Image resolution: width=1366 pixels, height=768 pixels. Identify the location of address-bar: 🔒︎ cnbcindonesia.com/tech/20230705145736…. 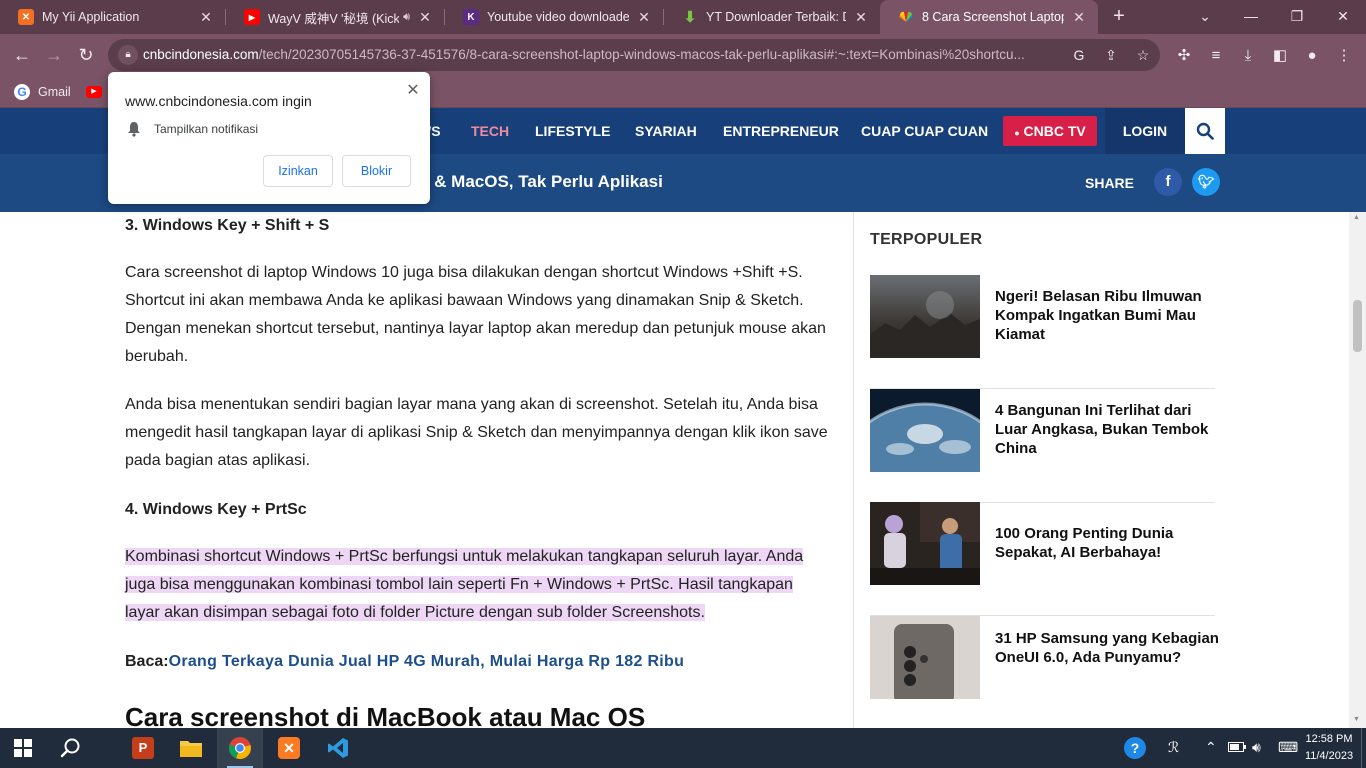
(634, 55).